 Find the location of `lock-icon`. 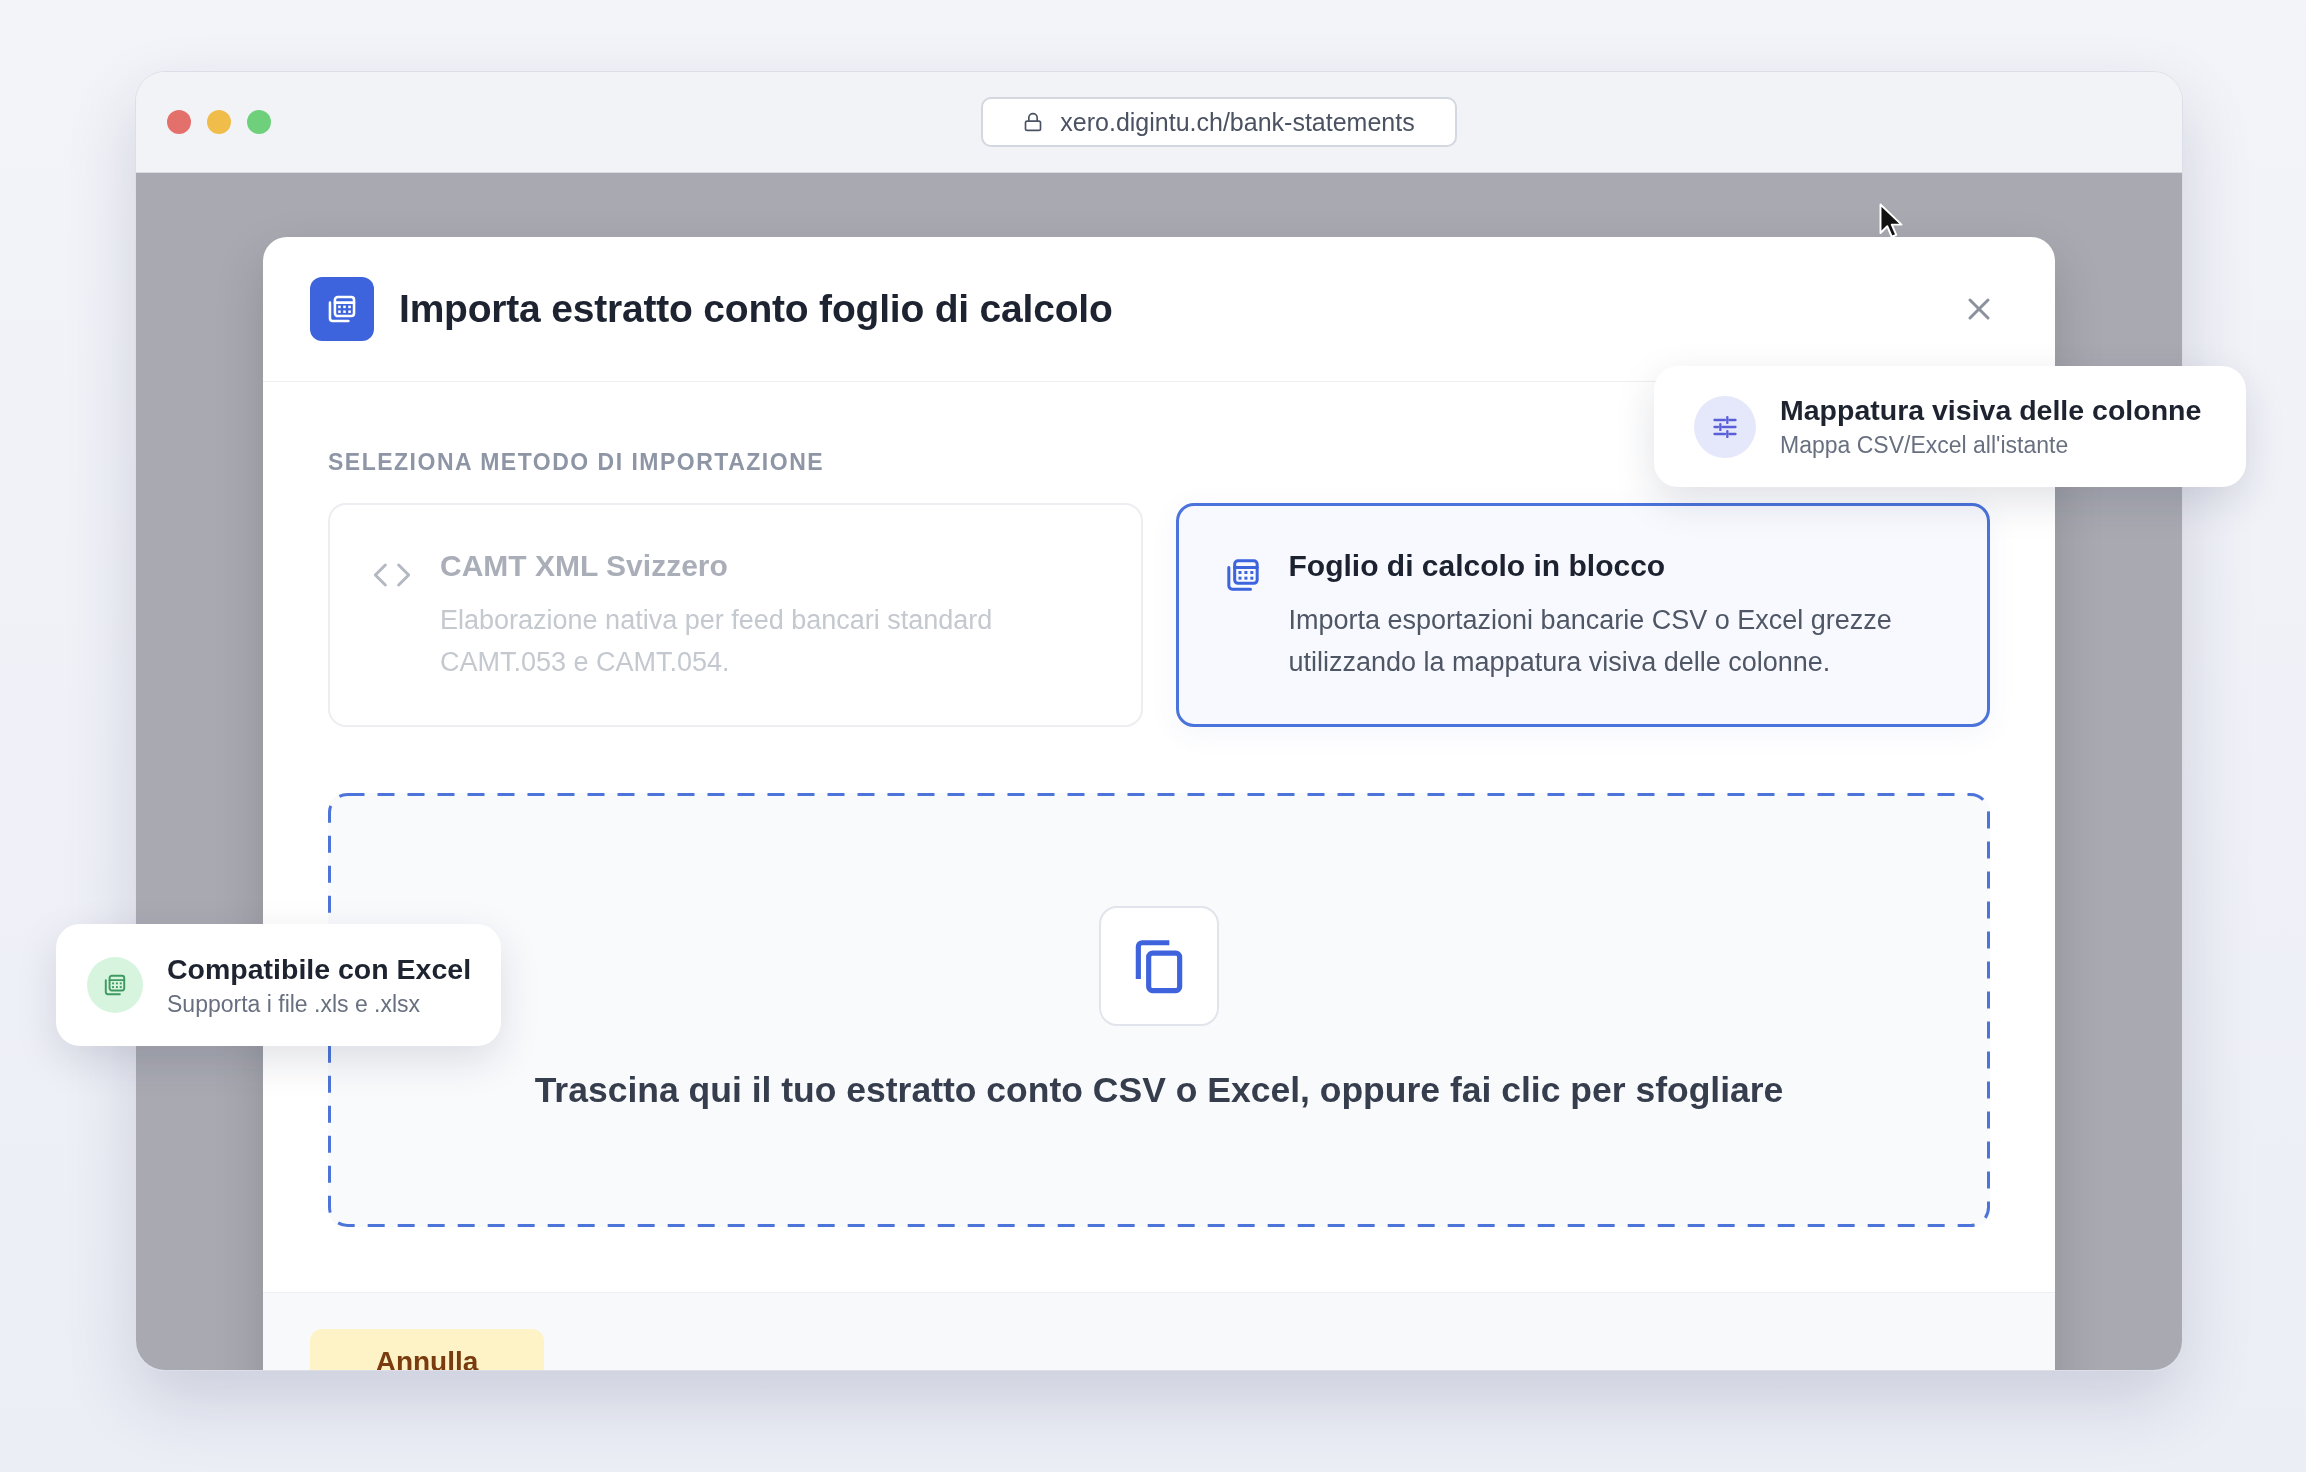

lock-icon is located at coordinates (1033, 122).